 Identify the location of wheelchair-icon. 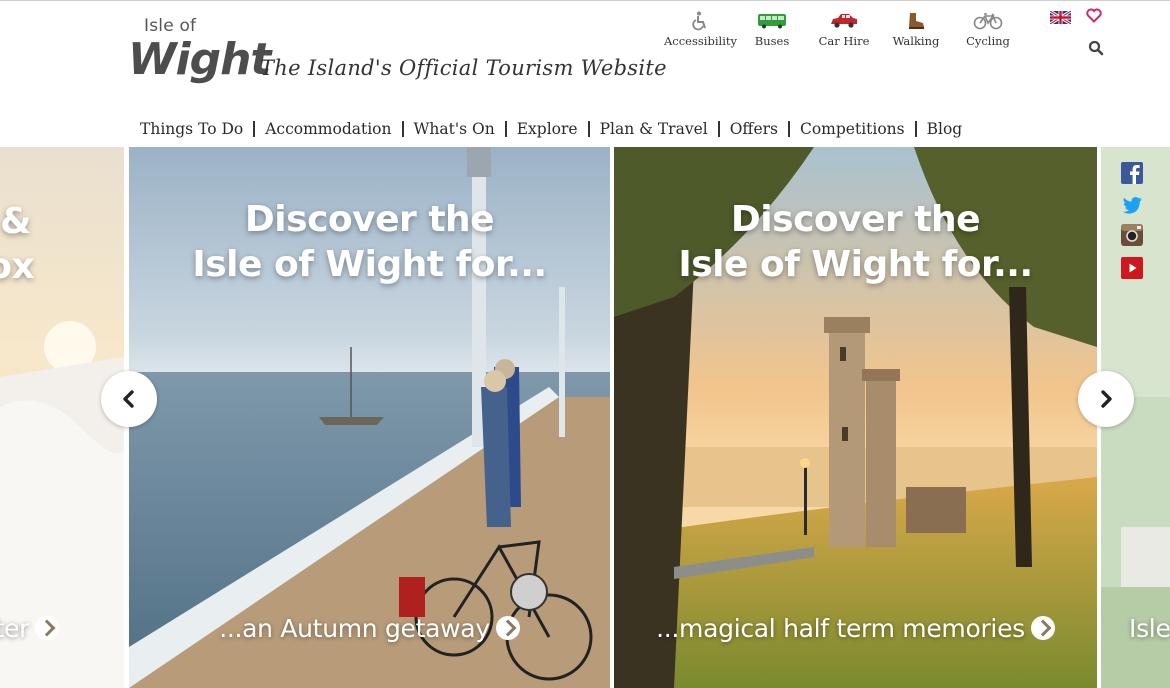
(700, 21).